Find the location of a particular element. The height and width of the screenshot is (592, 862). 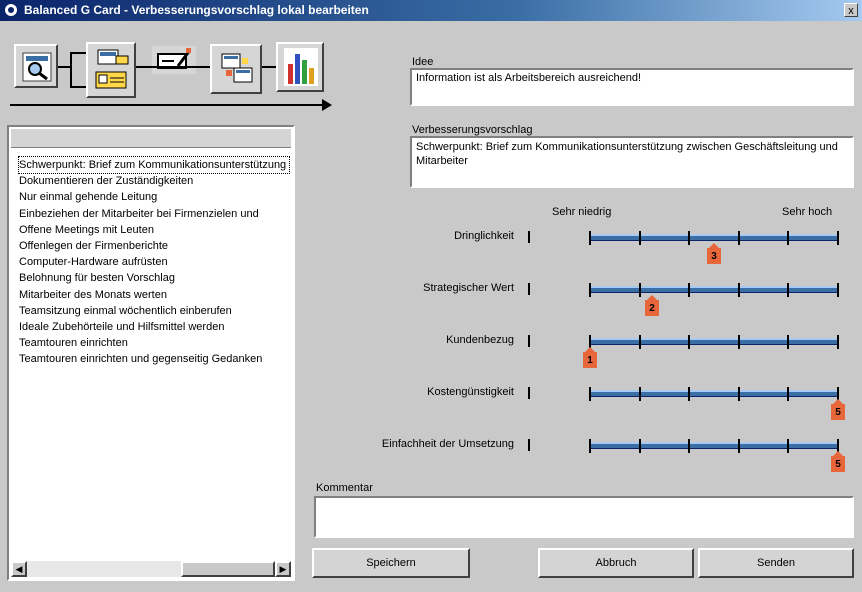

cancel-button: Abbruch is located at coordinates (616, 563).